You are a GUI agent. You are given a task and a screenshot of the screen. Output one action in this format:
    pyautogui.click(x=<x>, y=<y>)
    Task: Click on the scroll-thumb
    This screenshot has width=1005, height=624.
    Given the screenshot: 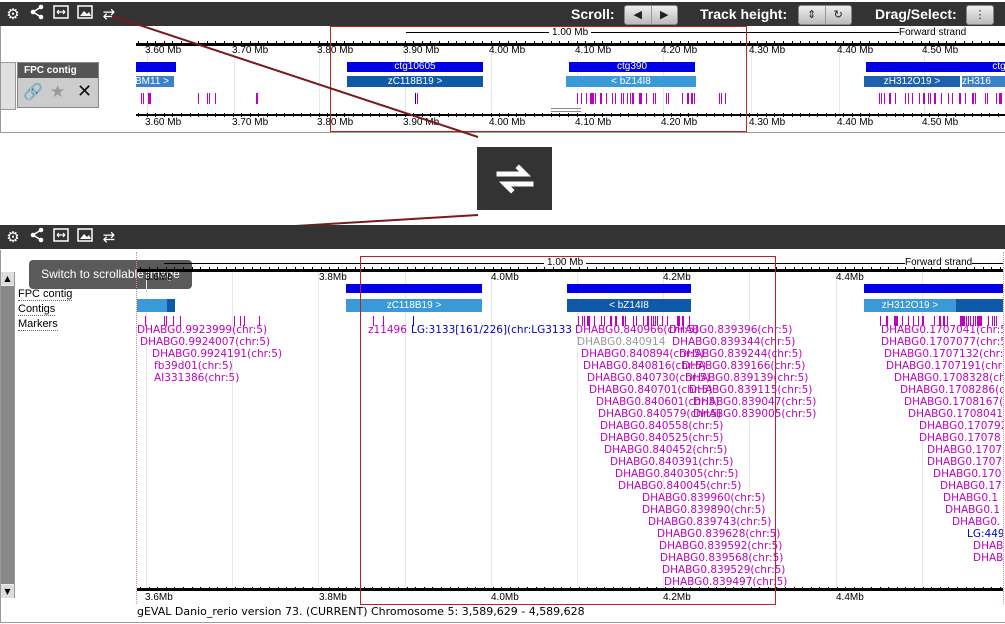 What is the action you would take?
    pyautogui.click(x=7, y=435)
    